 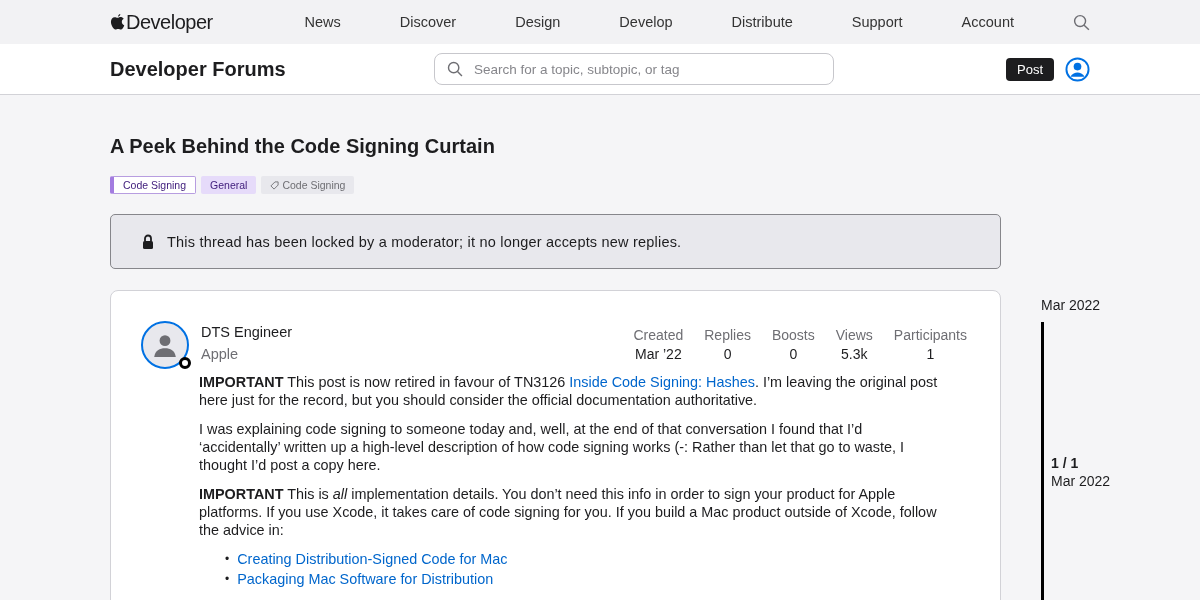 I want to click on stat-label: Participants, so click(x=930, y=335).